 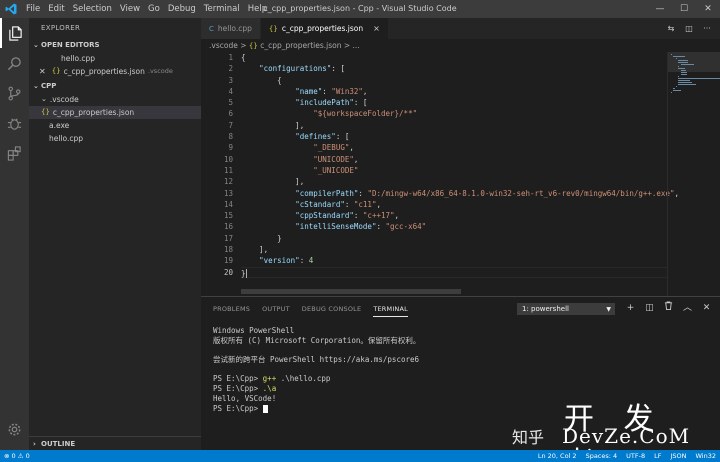 What do you see at coordinates (454, 147) in the screenshot?
I see `code-line: "_DEBUG",` at bounding box center [454, 147].